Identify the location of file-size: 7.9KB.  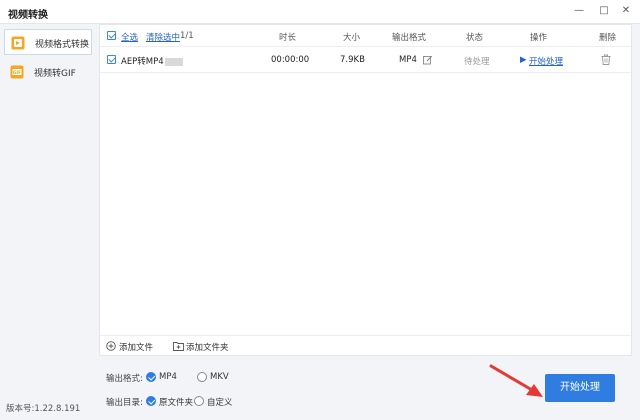
(352, 60).